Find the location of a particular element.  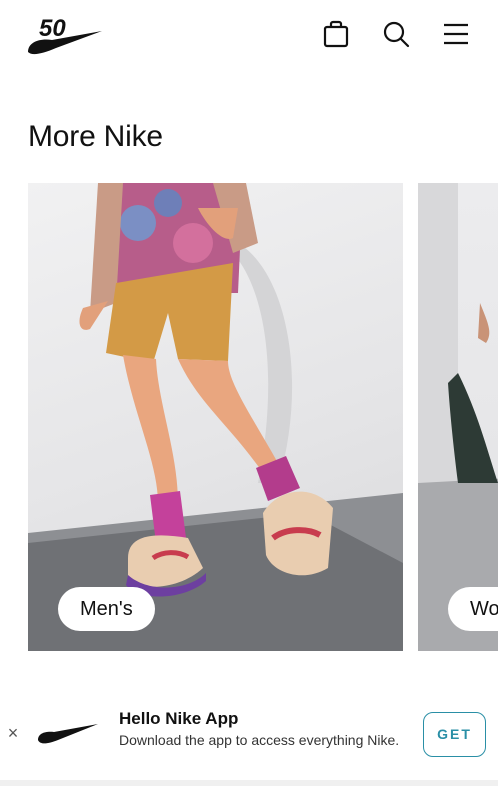

close-icon: × is located at coordinates (13, 733).